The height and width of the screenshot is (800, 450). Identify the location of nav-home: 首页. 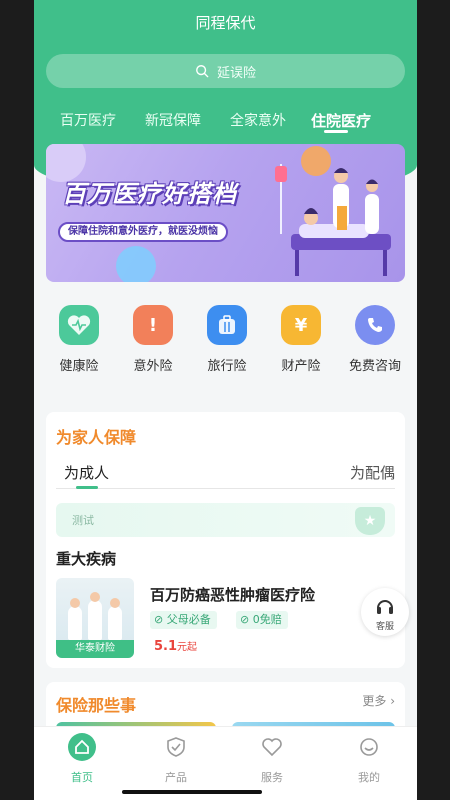
(82, 759).